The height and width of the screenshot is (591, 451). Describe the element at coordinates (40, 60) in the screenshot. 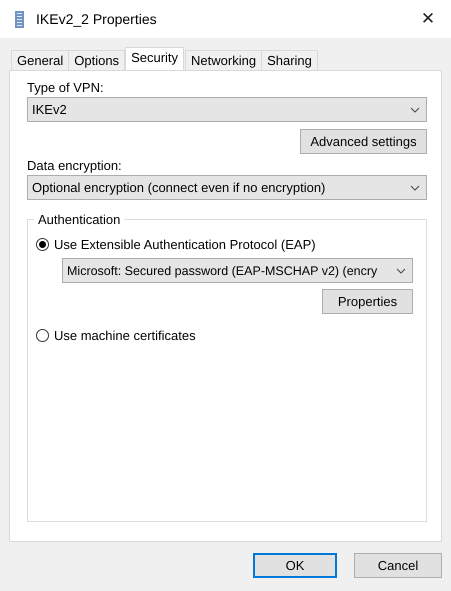

I see `tab: General` at that location.